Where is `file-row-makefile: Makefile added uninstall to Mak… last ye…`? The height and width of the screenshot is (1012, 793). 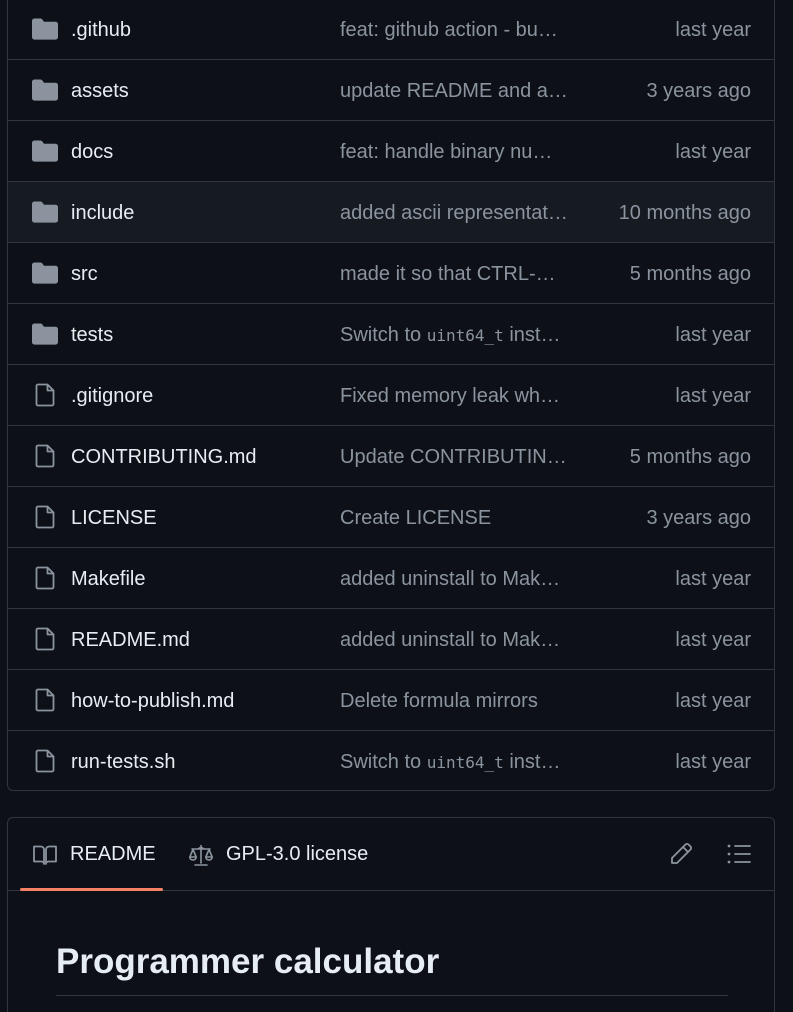
file-row-makefile: Makefile added uninstall to Mak… last ye… is located at coordinates (391, 578).